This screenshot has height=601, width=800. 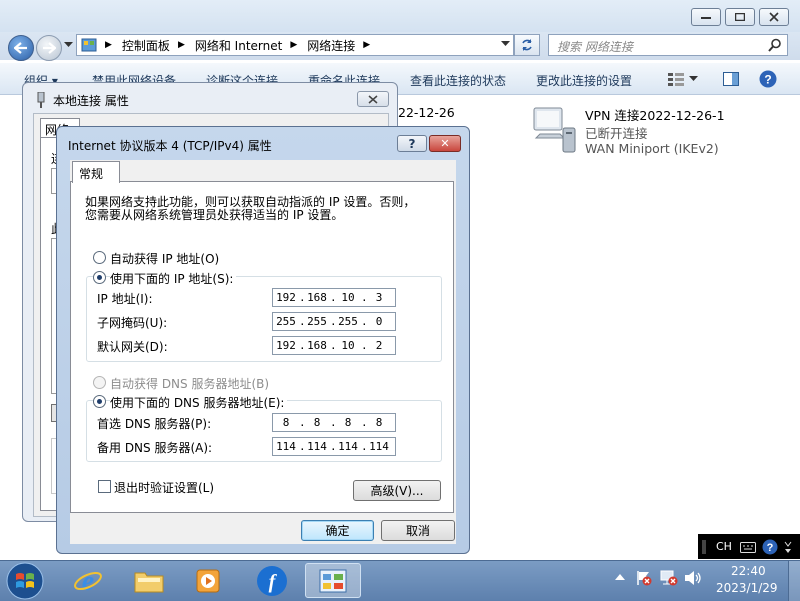 I want to click on flash-icon: f, so click(x=272, y=580).